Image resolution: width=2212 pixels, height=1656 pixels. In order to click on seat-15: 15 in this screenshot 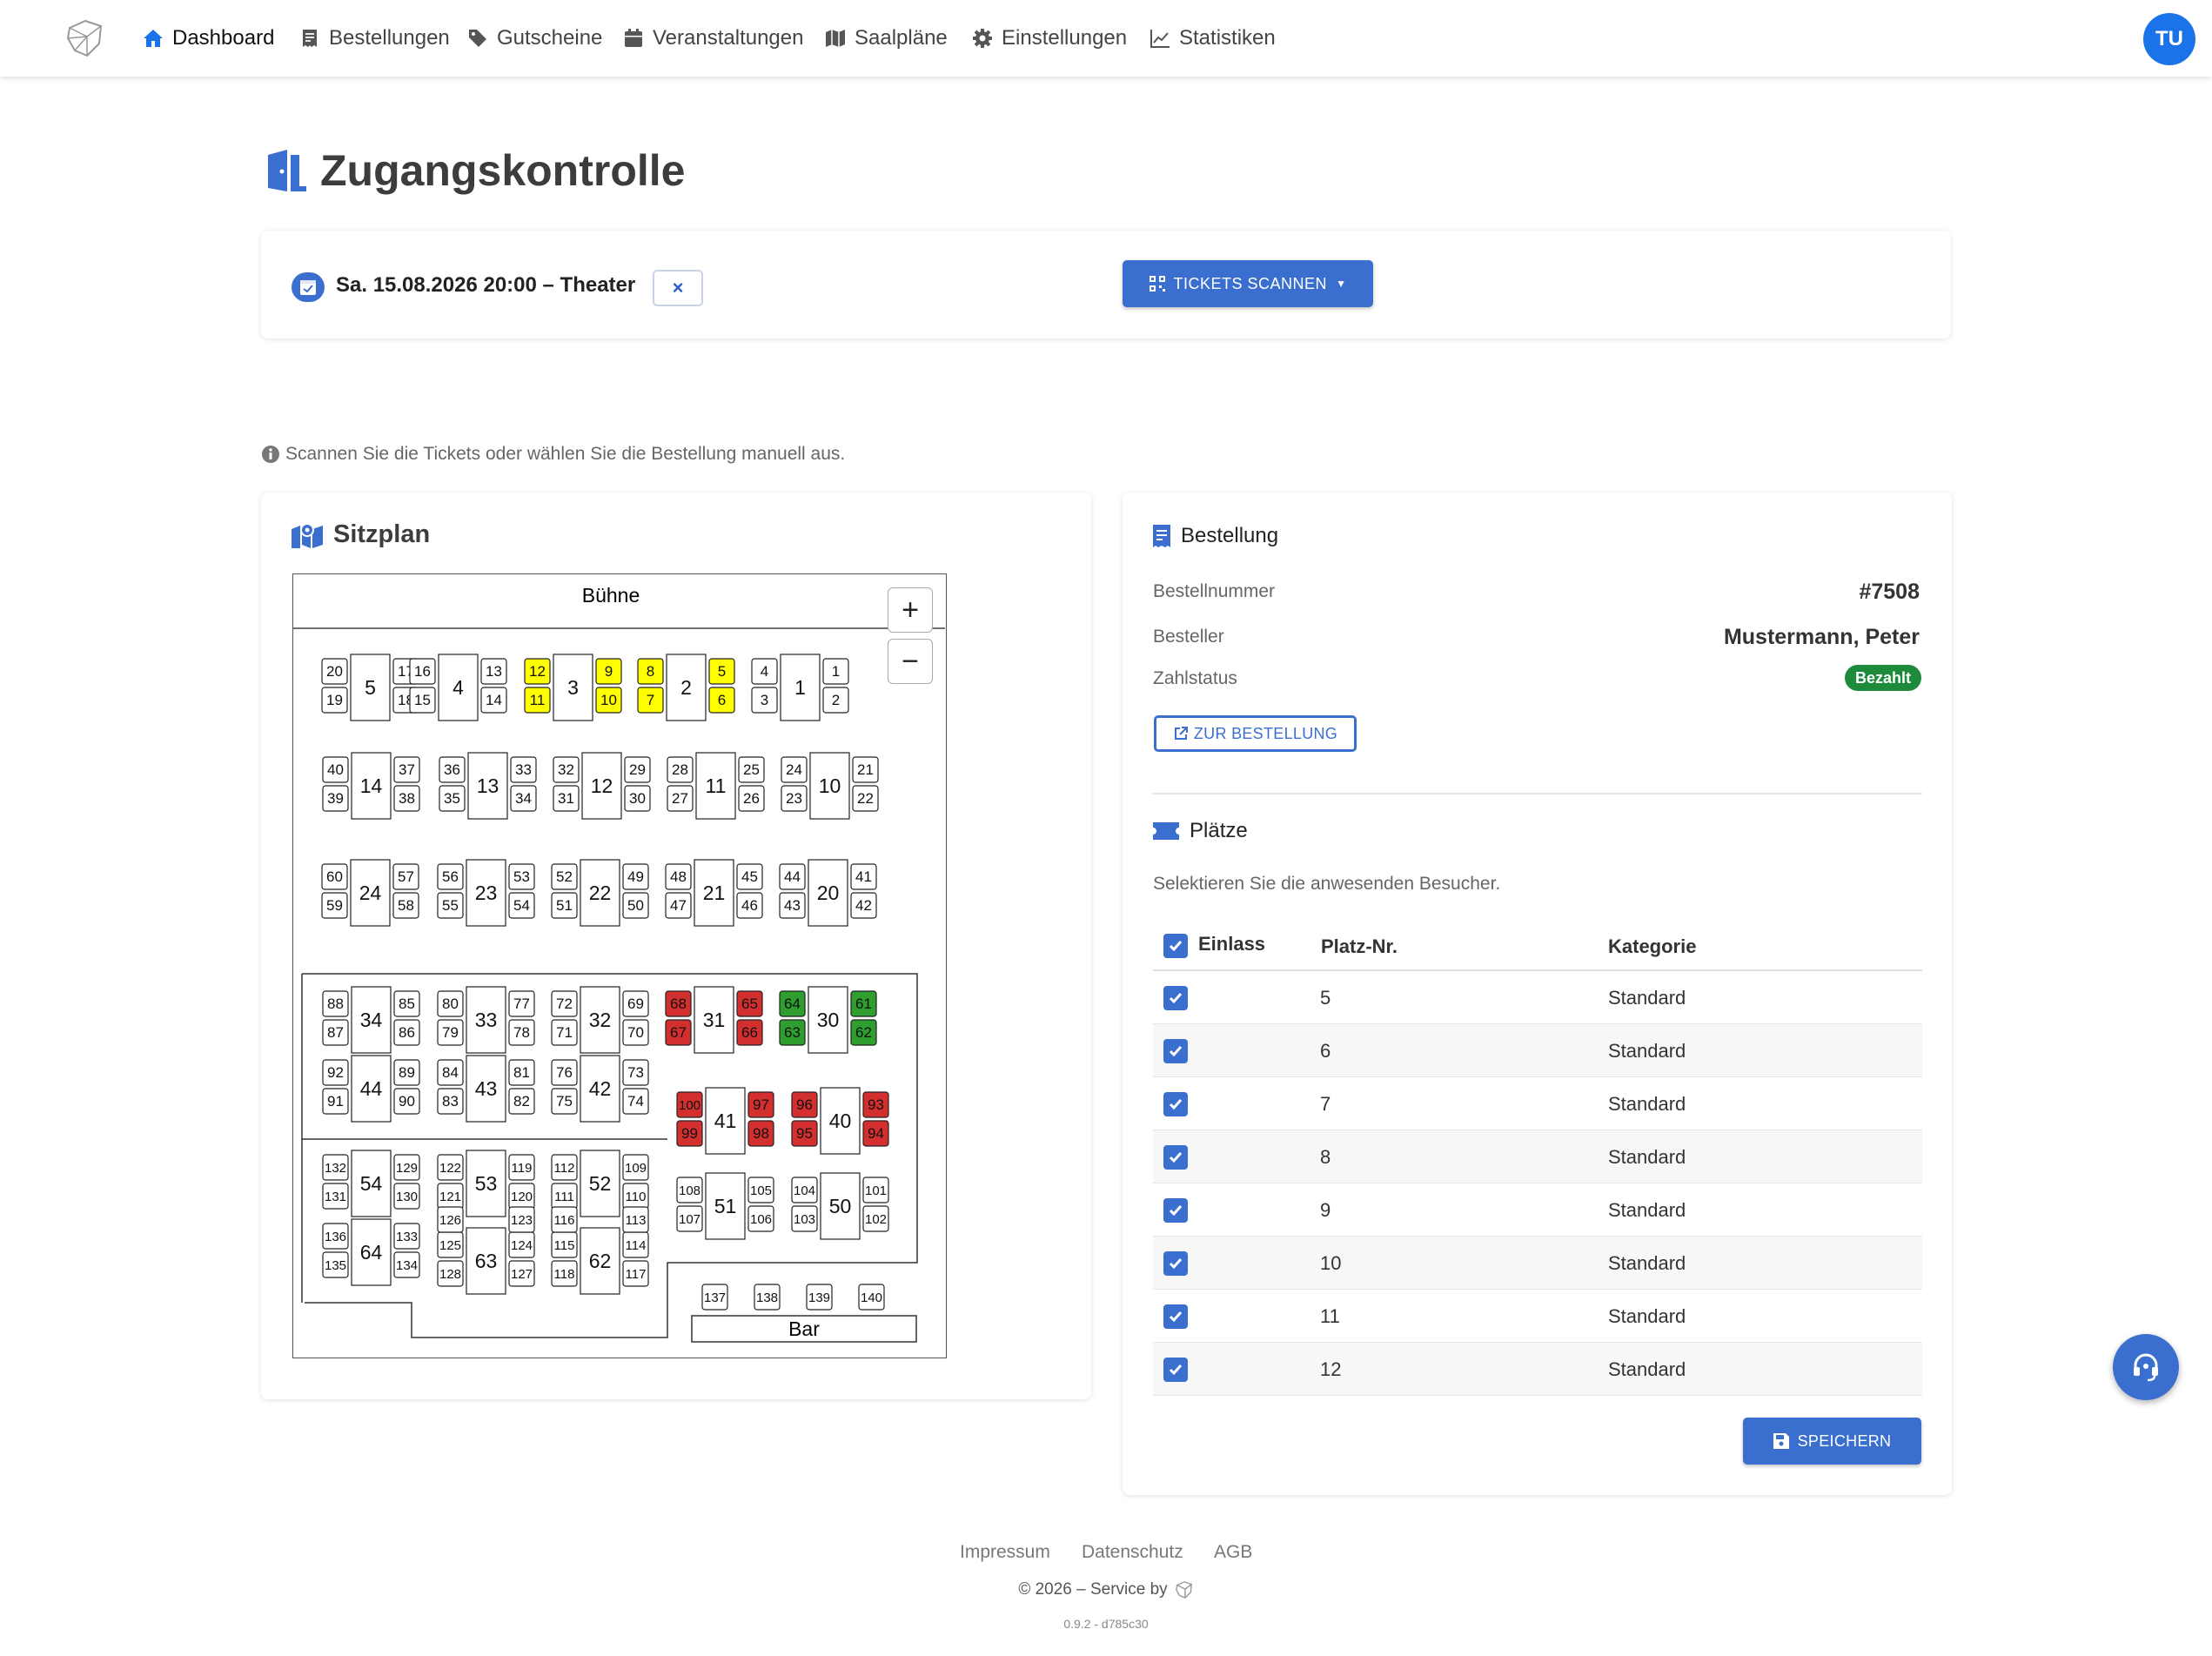, I will do `click(422, 700)`.